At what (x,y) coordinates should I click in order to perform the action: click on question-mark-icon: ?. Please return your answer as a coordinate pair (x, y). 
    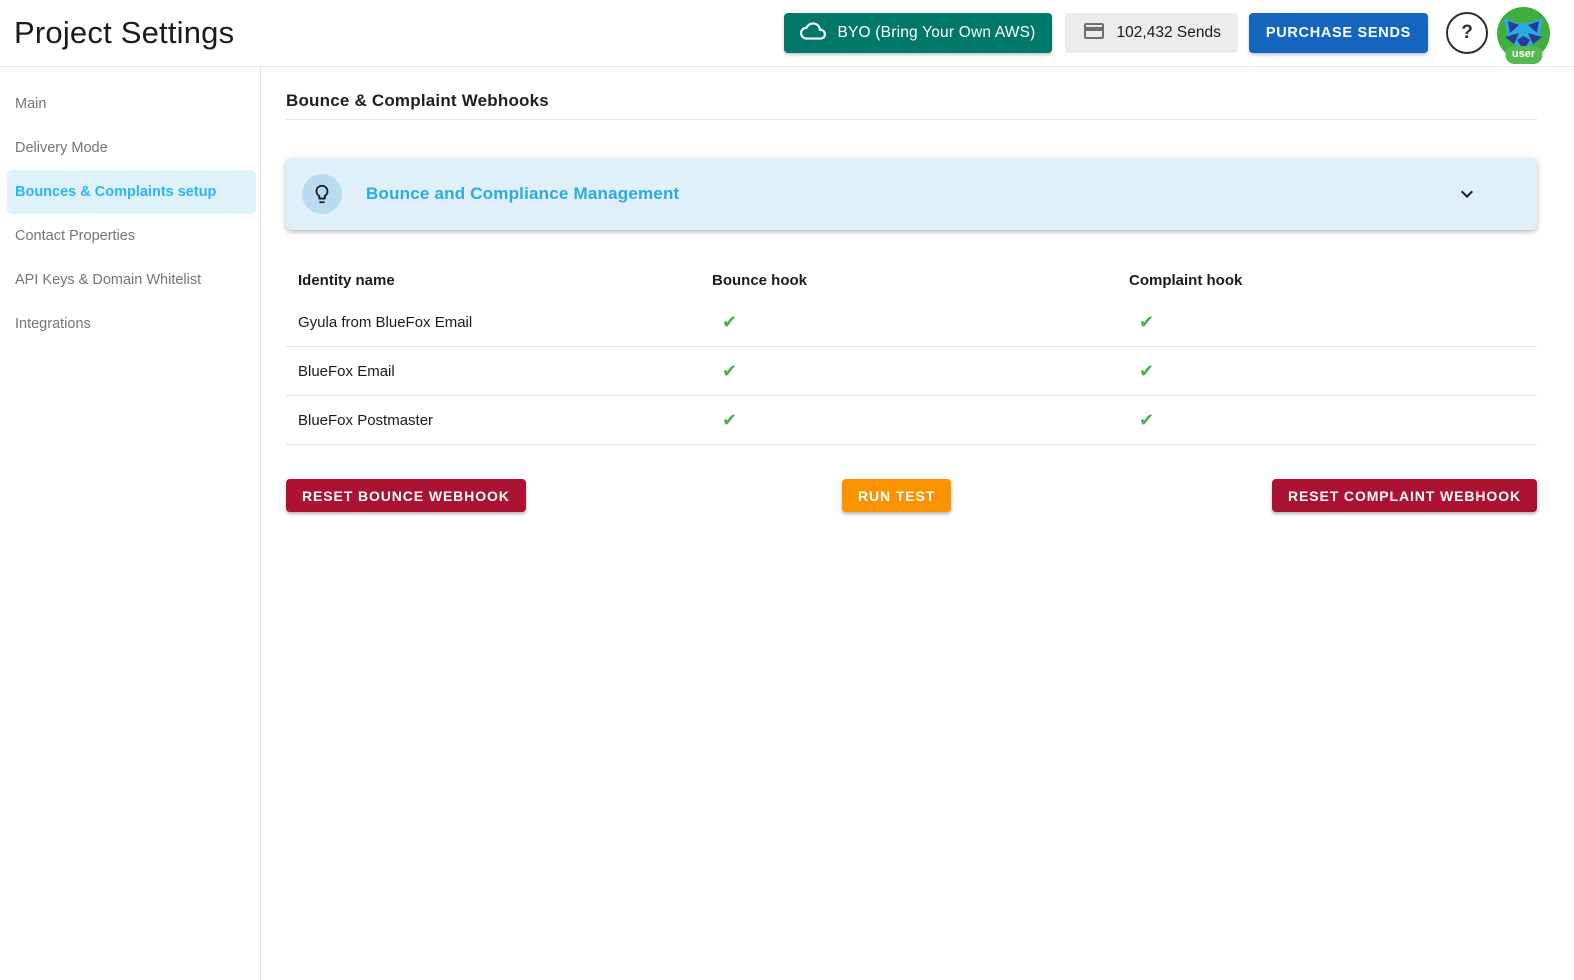
    Looking at the image, I should click on (1467, 32).